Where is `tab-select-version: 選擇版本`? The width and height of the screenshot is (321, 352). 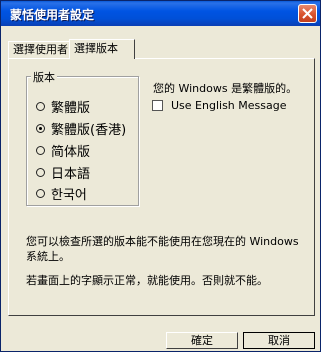
tab-select-version: 選擇版本 is located at coordinates (102, 49).